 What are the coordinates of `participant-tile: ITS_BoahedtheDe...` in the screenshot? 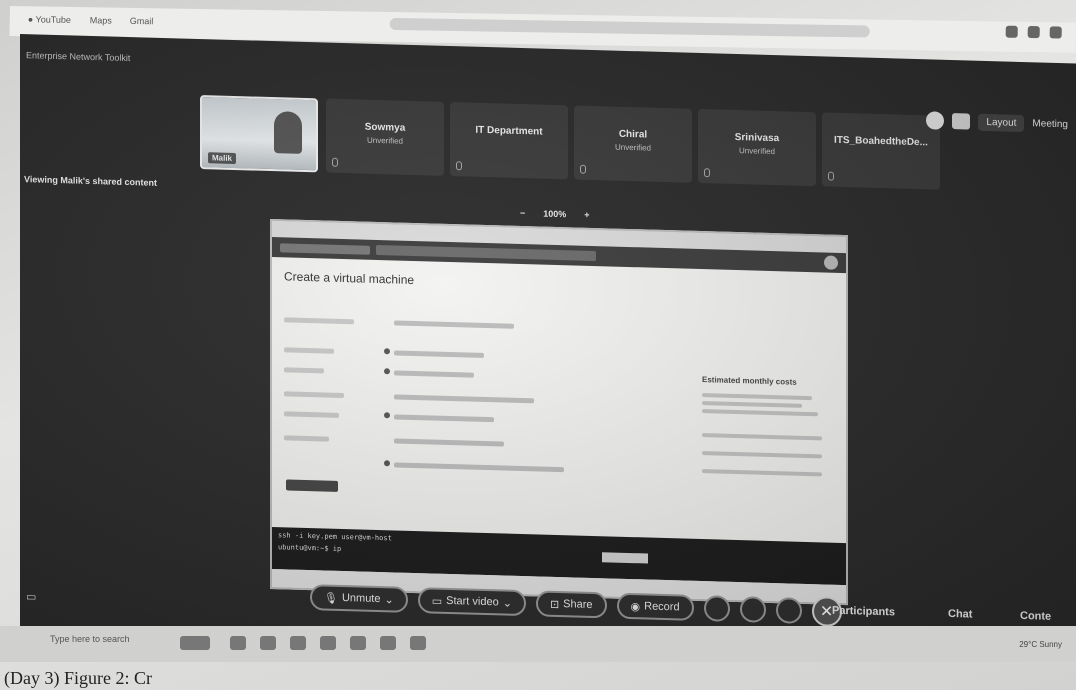 It's located at (881, 151).